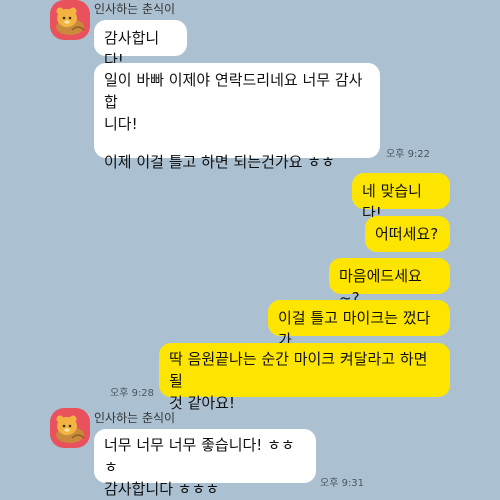 This screenshot has height=500, width=500. I want to click on message-text: 감사합니다 ㅎㅎㅎ, so click(162, 489).